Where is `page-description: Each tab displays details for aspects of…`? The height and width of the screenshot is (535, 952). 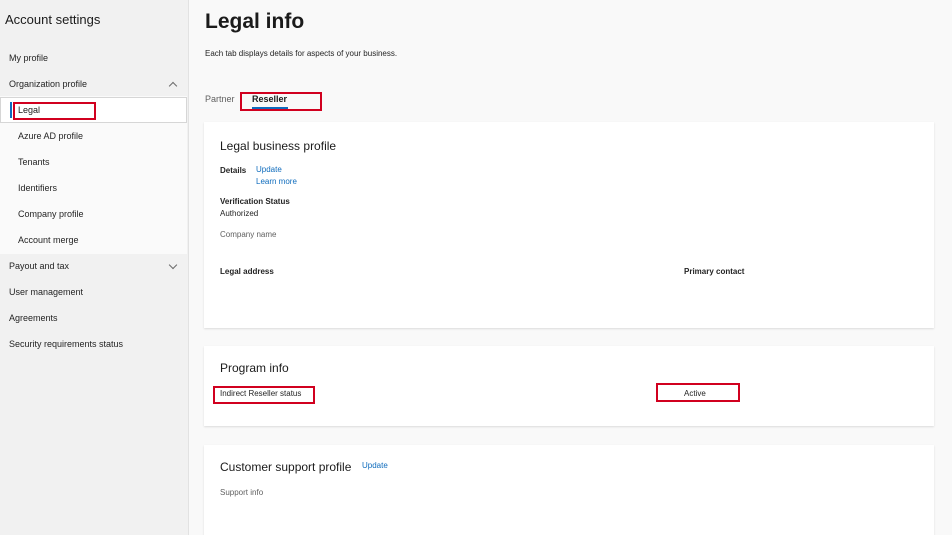 page-description: Each tab displays details for aspects of… is located at coordinates (301, 53).